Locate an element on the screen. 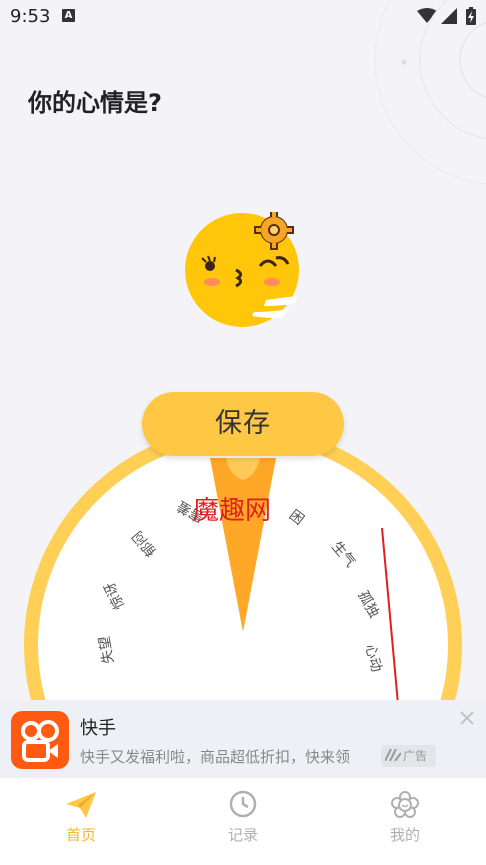 The image size is (486, 865). ad-description: 快手又发福利啦，商品超低折扣，快来领 is located at coordinates (215, 757).